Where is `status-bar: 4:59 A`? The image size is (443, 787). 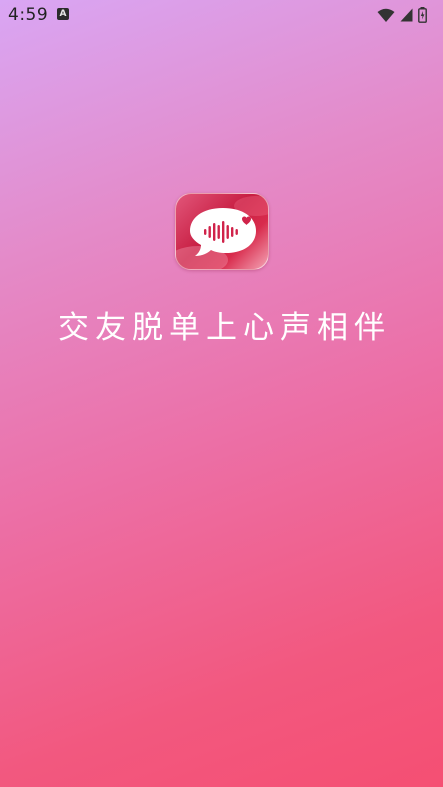
status-bar: 4:59 A is located at coordinates (221, 15).